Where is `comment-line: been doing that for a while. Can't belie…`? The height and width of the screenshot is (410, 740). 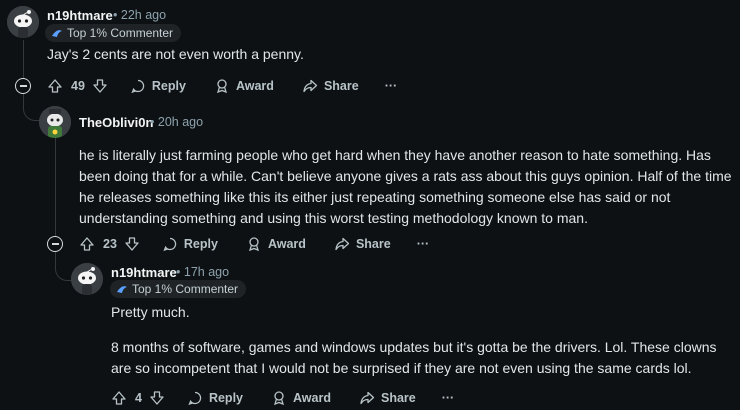
comment-line: been doing that for a while. Can't belie… is located at coordinates (405, 176).